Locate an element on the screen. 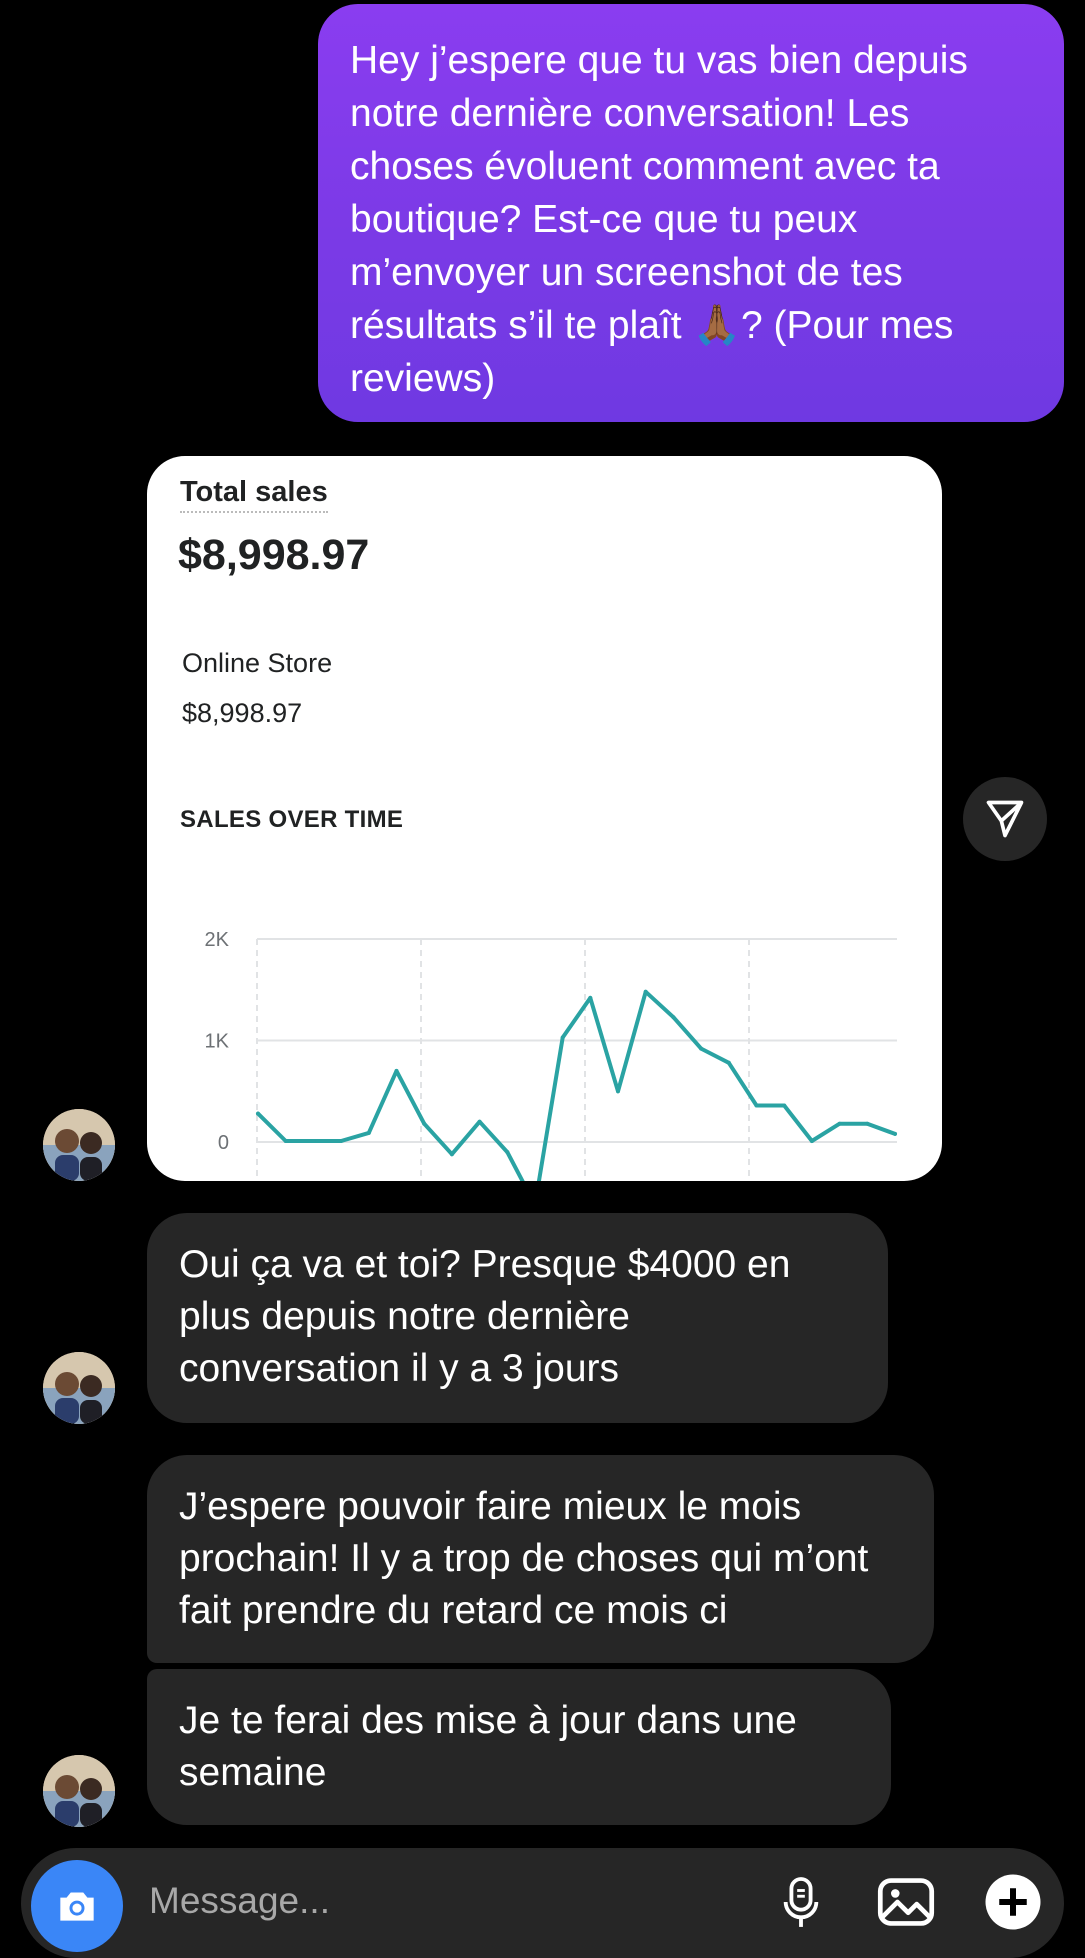 This screenshot has width=1085, height=1958. y-tick-label: 1K is located at coordinates (217, 1042).